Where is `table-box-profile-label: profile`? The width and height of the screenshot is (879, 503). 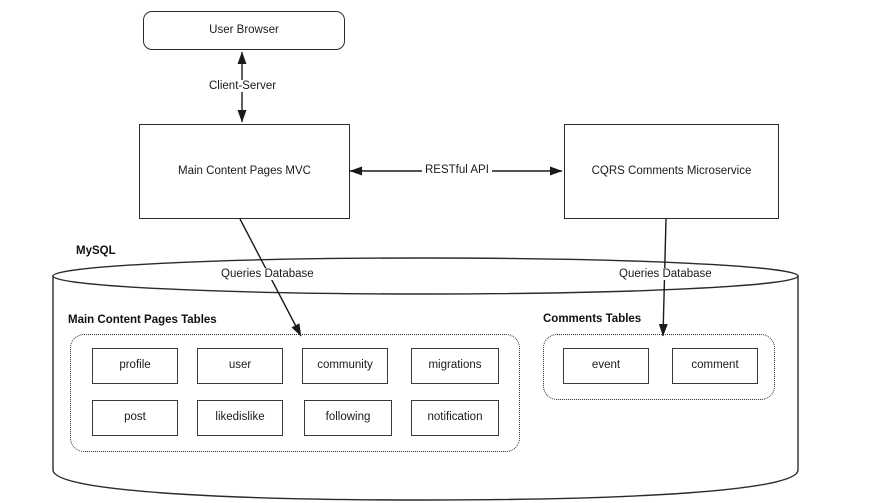
table-box-profile-label: profile is located at coordinates (135, 365).